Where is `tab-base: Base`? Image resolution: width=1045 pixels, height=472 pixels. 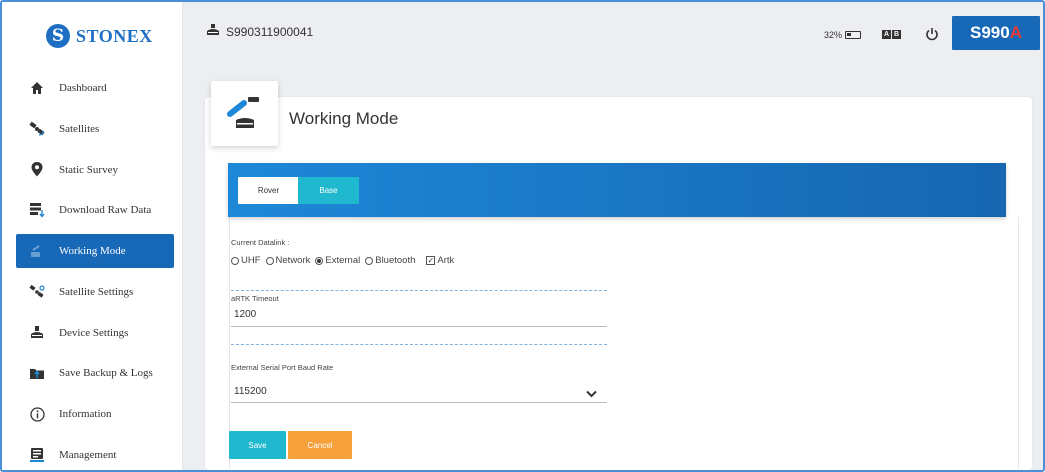
tab-base: Base is located at coordinates (328, 190).